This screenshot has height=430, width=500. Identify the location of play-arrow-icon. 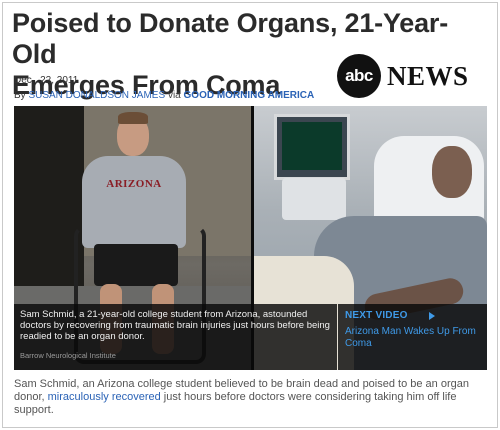
(432, 316).